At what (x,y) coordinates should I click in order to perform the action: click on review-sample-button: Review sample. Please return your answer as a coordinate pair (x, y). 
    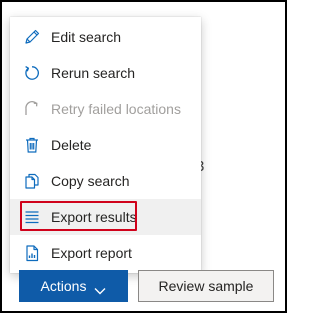
    Looking at the image, I should click on (206, 286).